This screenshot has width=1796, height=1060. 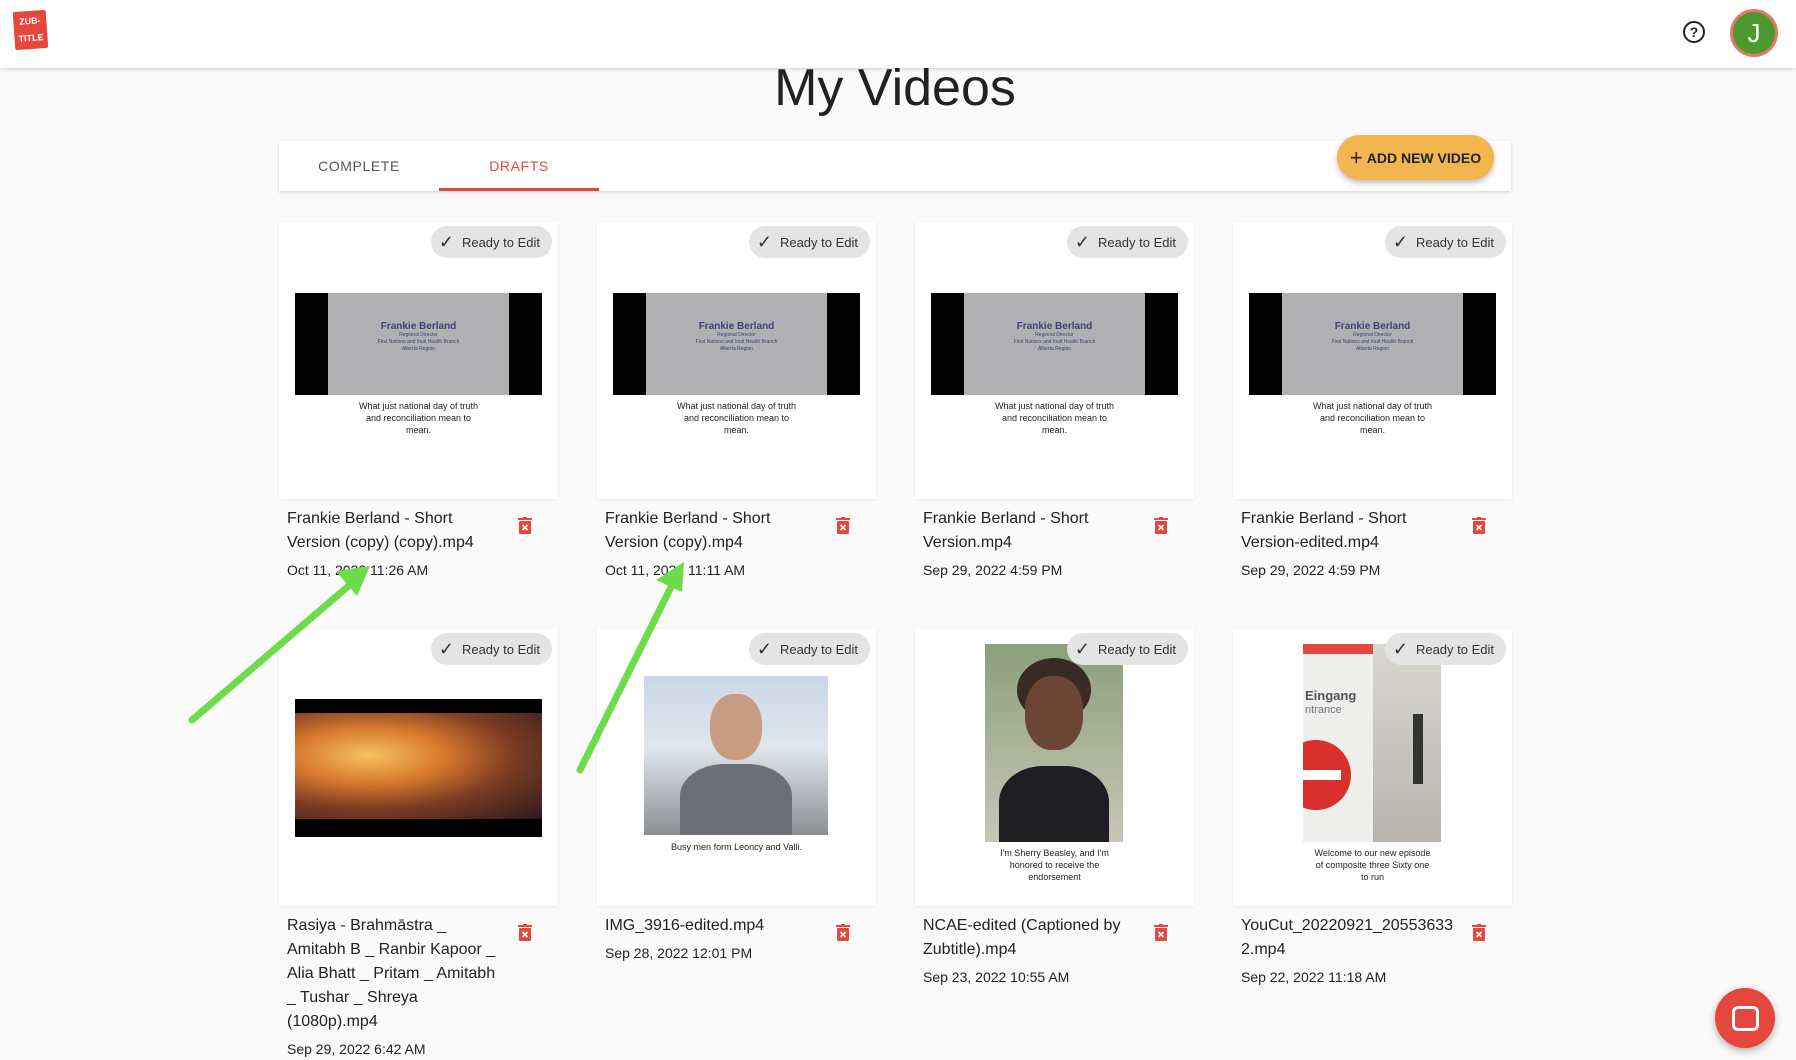 What do you see at coordinates (1694, 32) in the screenshot?
I see `help-icon: ?` at bounding box center [1694, 32].